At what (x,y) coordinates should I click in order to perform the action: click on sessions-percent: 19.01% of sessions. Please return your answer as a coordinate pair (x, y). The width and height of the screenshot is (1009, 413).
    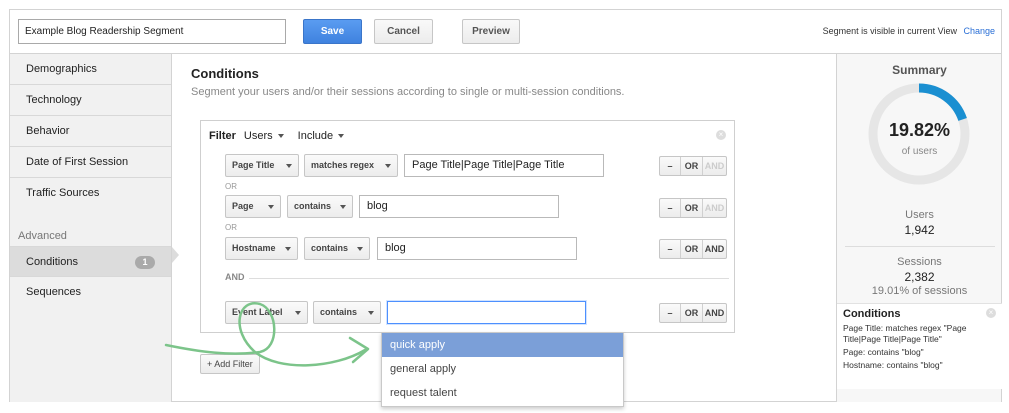
    Looking at the image, I should click on (919, 291).